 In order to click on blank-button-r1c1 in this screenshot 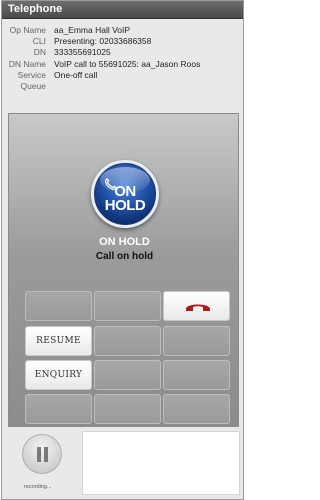, I will do `click(58, 306)`.